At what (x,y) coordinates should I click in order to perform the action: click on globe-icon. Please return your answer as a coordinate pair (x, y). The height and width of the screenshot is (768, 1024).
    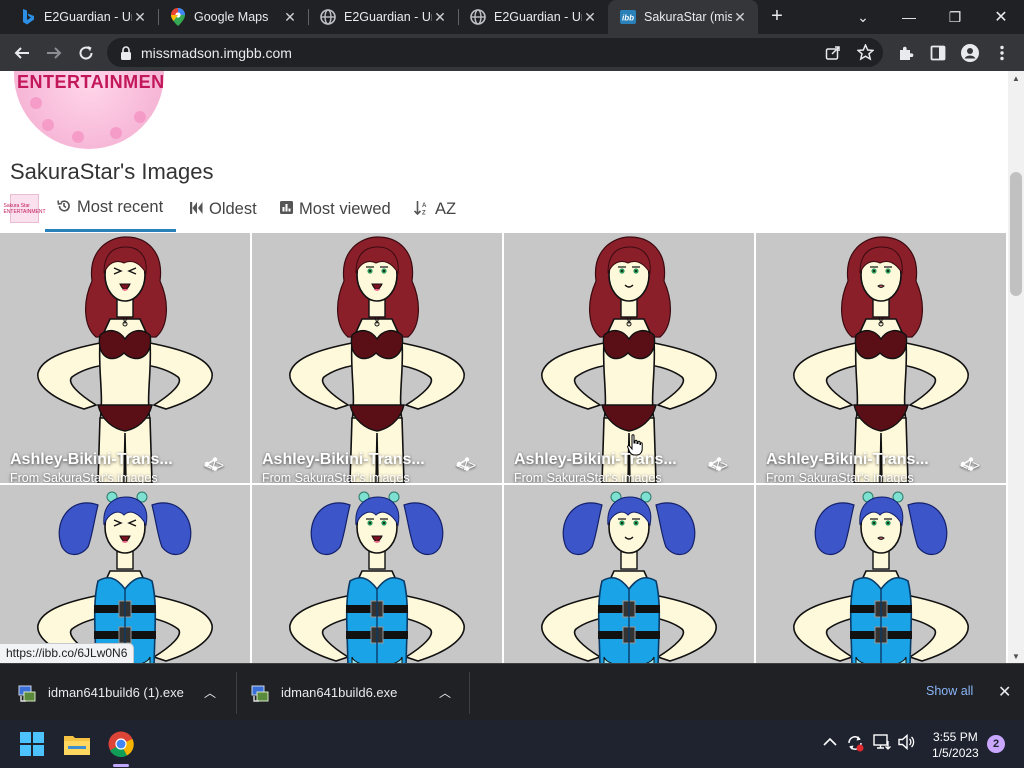
    Looking at the image, I should click on (478, 17).